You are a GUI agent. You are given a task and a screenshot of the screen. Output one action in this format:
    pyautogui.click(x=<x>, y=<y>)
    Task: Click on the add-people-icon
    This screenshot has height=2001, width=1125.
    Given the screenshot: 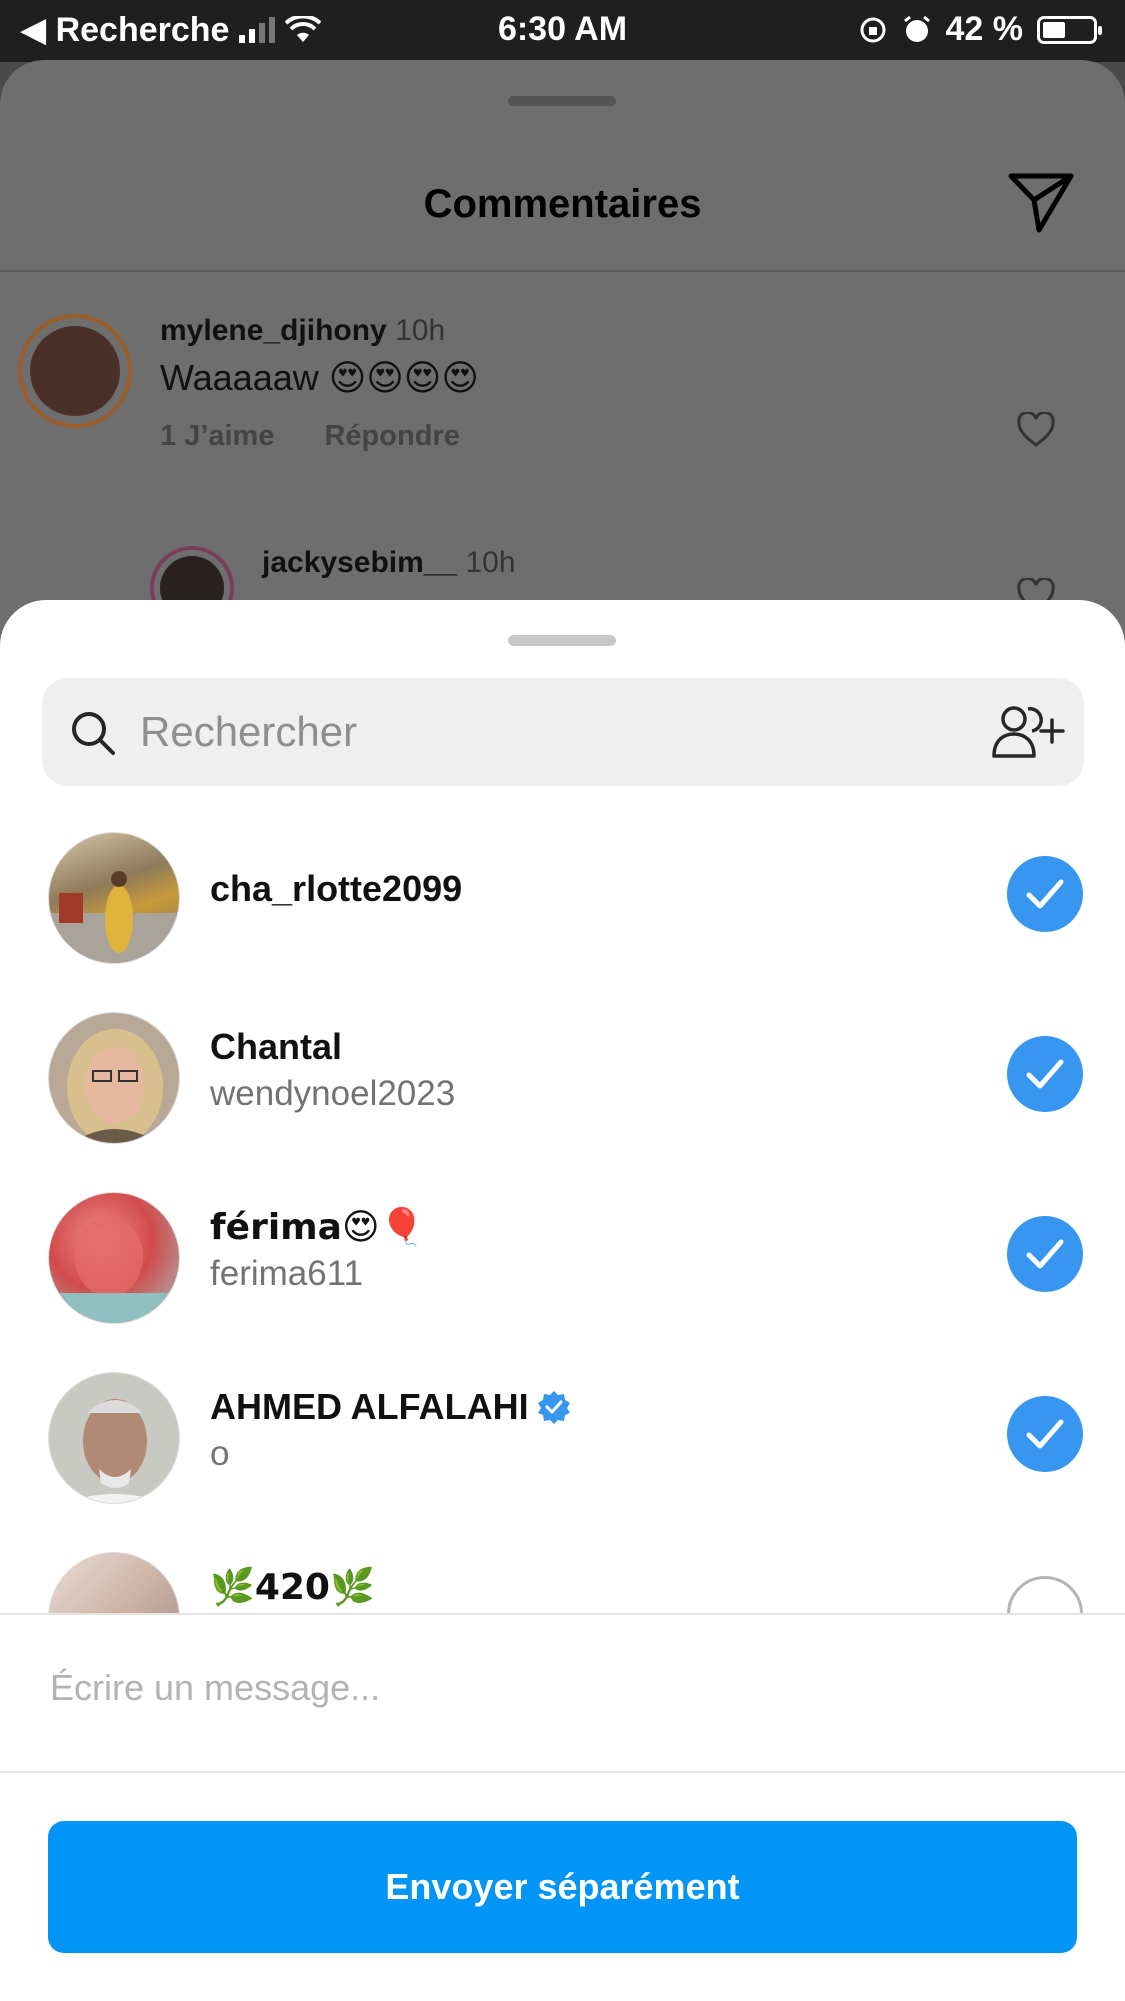 What is the action you would take?
    pyautogui.click(x=1028, y=732)
    